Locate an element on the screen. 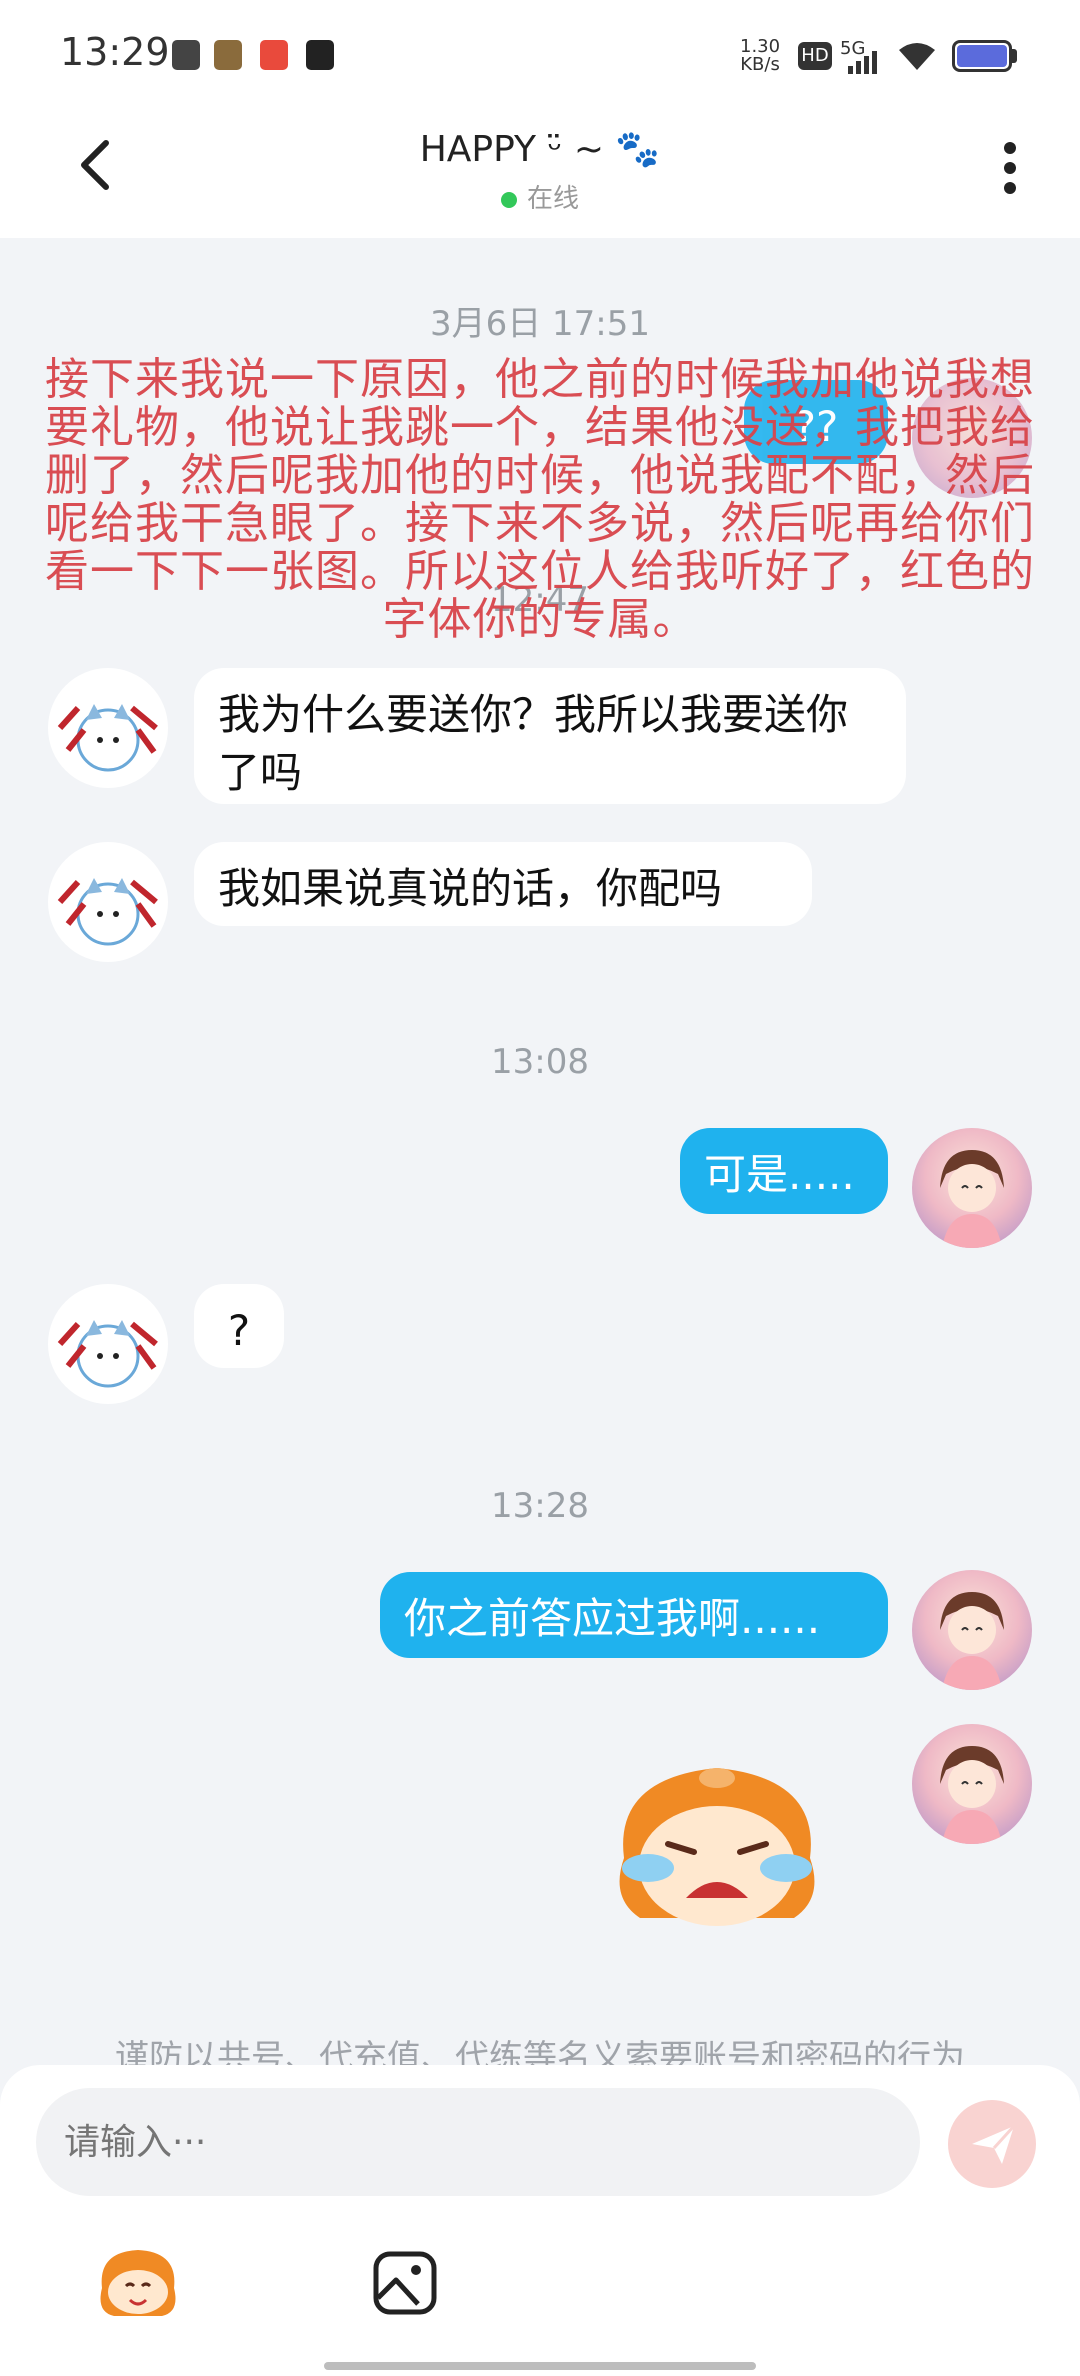  battery-level is located at coordinates (982, 56).